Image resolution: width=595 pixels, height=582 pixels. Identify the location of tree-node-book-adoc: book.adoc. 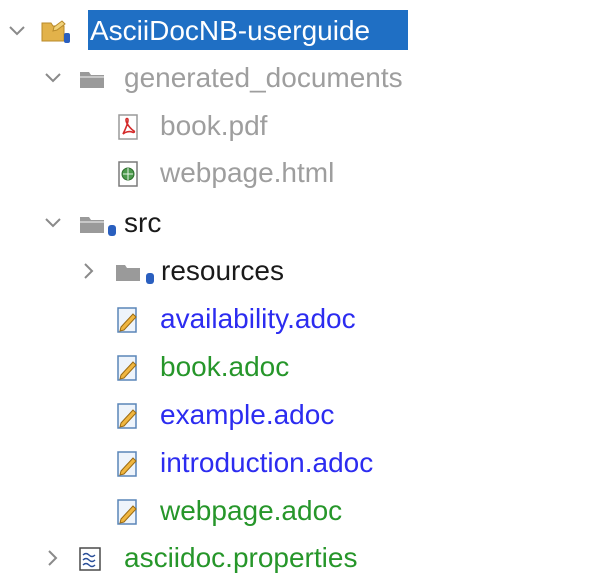
(297, 367).